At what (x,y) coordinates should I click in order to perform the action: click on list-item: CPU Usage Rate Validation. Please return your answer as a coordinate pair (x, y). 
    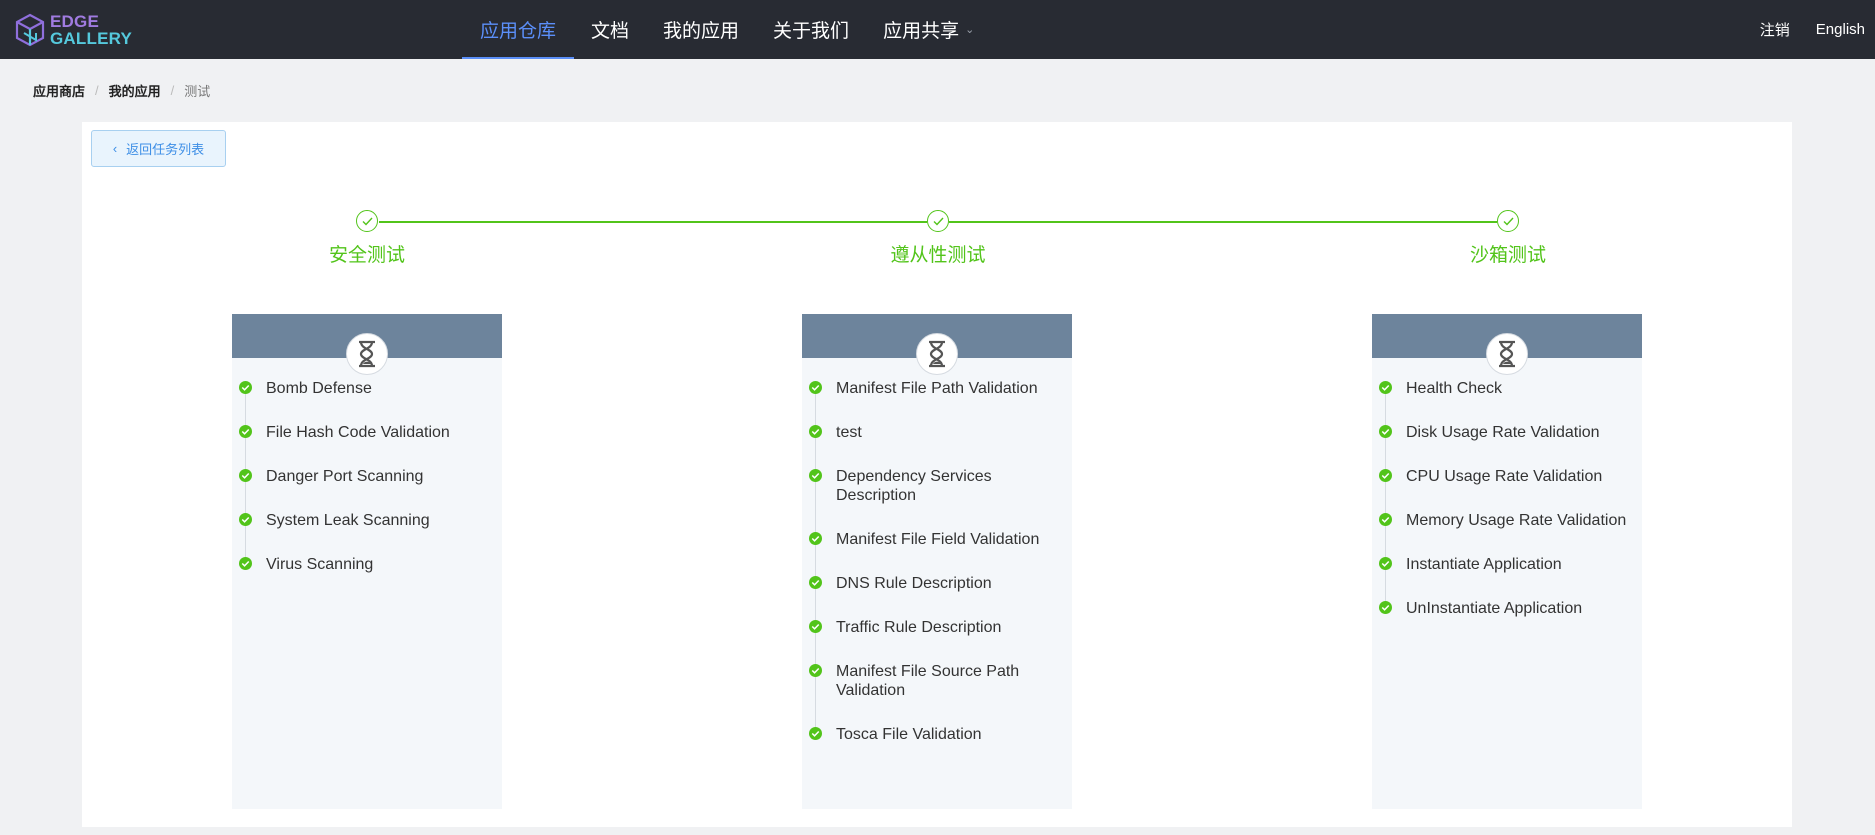
    Looking at the image, I should click on (1507, 476).